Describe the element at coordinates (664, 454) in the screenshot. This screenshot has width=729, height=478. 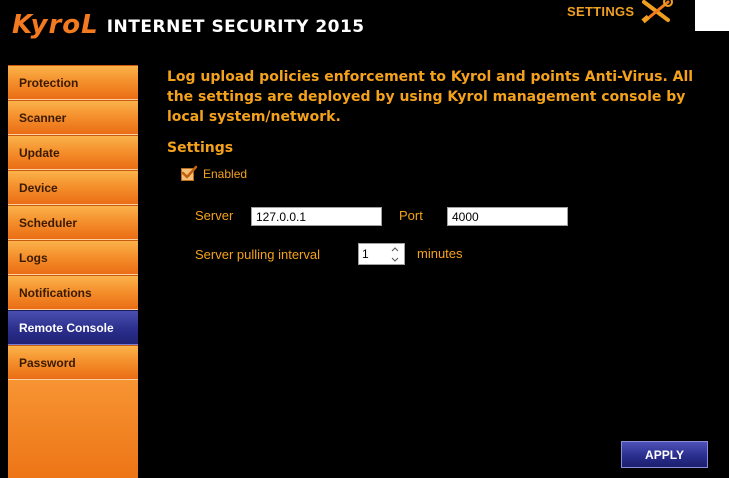
I see `apply-button: APPLY` at that location.